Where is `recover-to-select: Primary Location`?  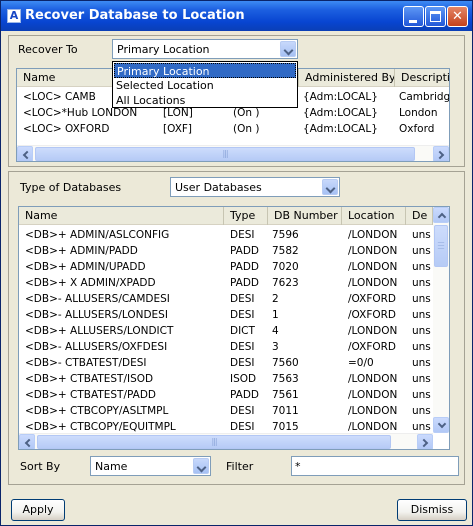 recover-to-select: Primary Location is located at coordinates (205, 49).